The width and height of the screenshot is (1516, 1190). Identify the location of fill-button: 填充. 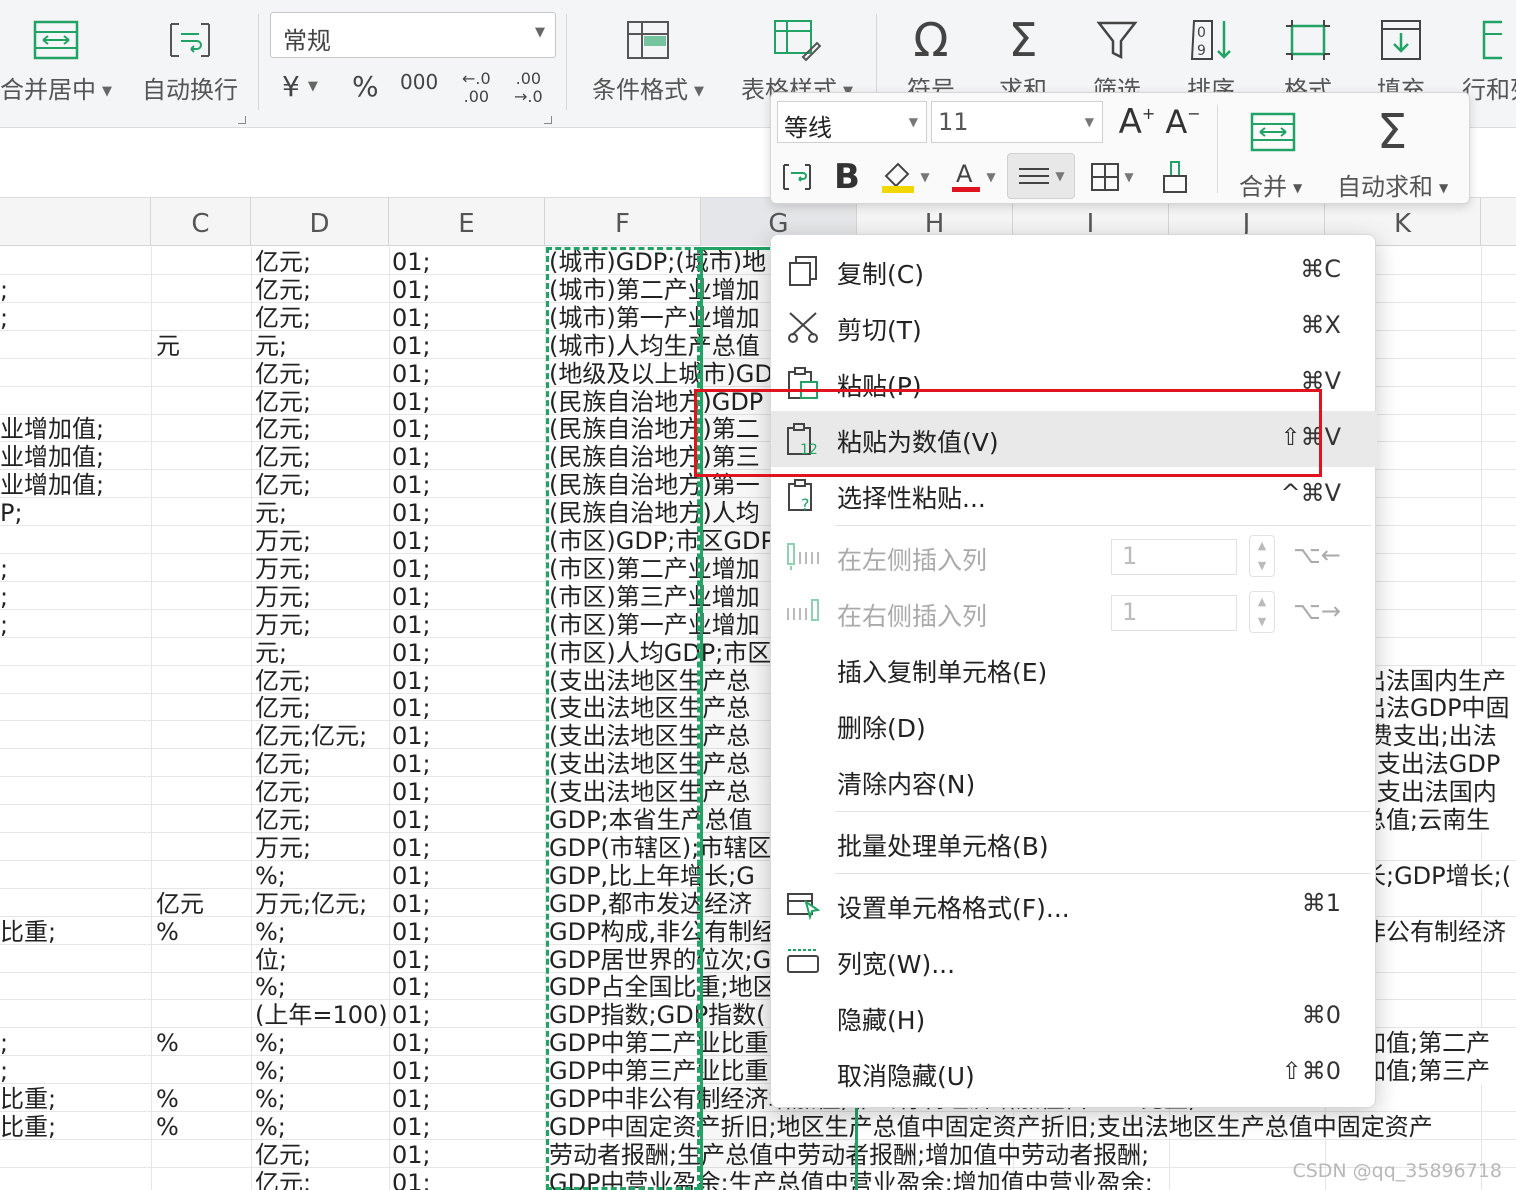
(1401, 57).